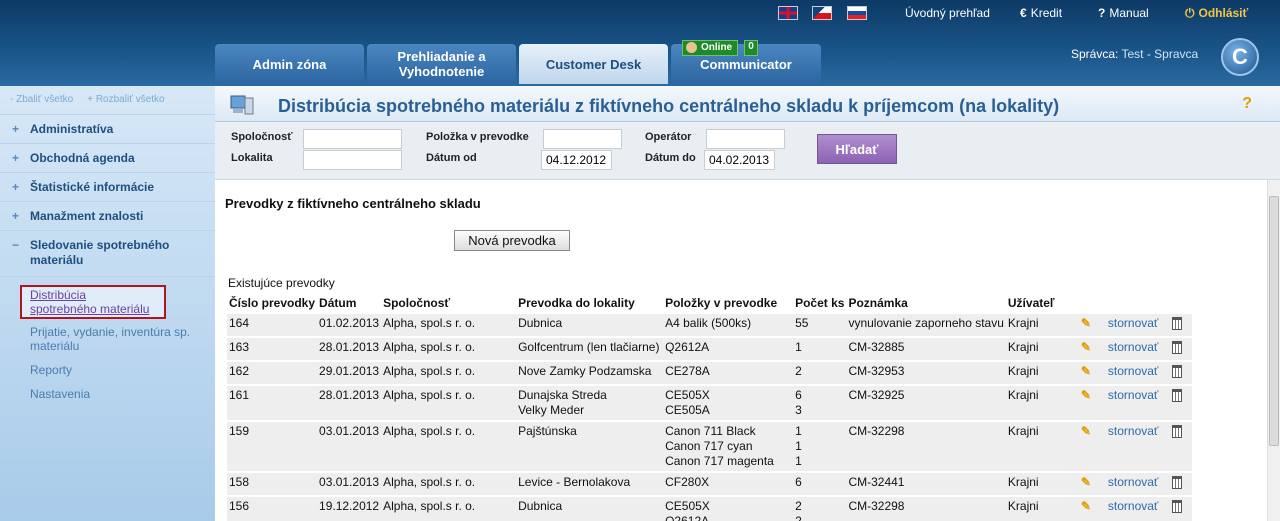 The width and height of the screenshot is (1280, 521). What do you see at coordinates (582, 139) in the screenshot?
I see `polozka-input` at bounding box center [582, 139].